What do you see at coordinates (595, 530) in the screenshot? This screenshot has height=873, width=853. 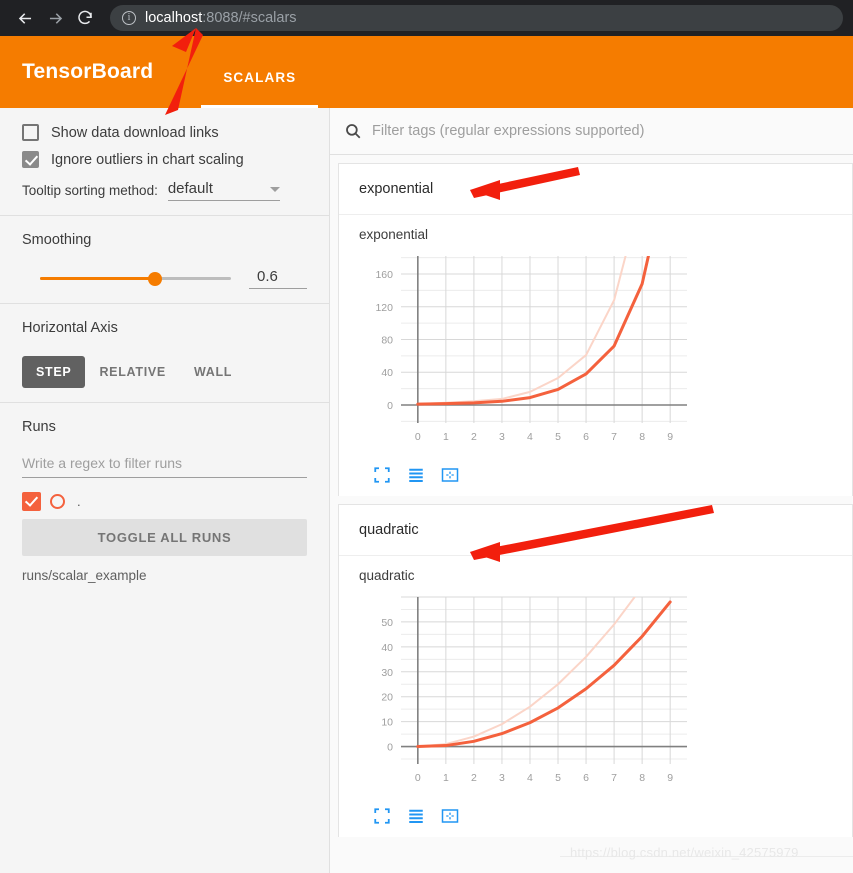 I see `card-title: quadratic` at bounding box center [595, 530].